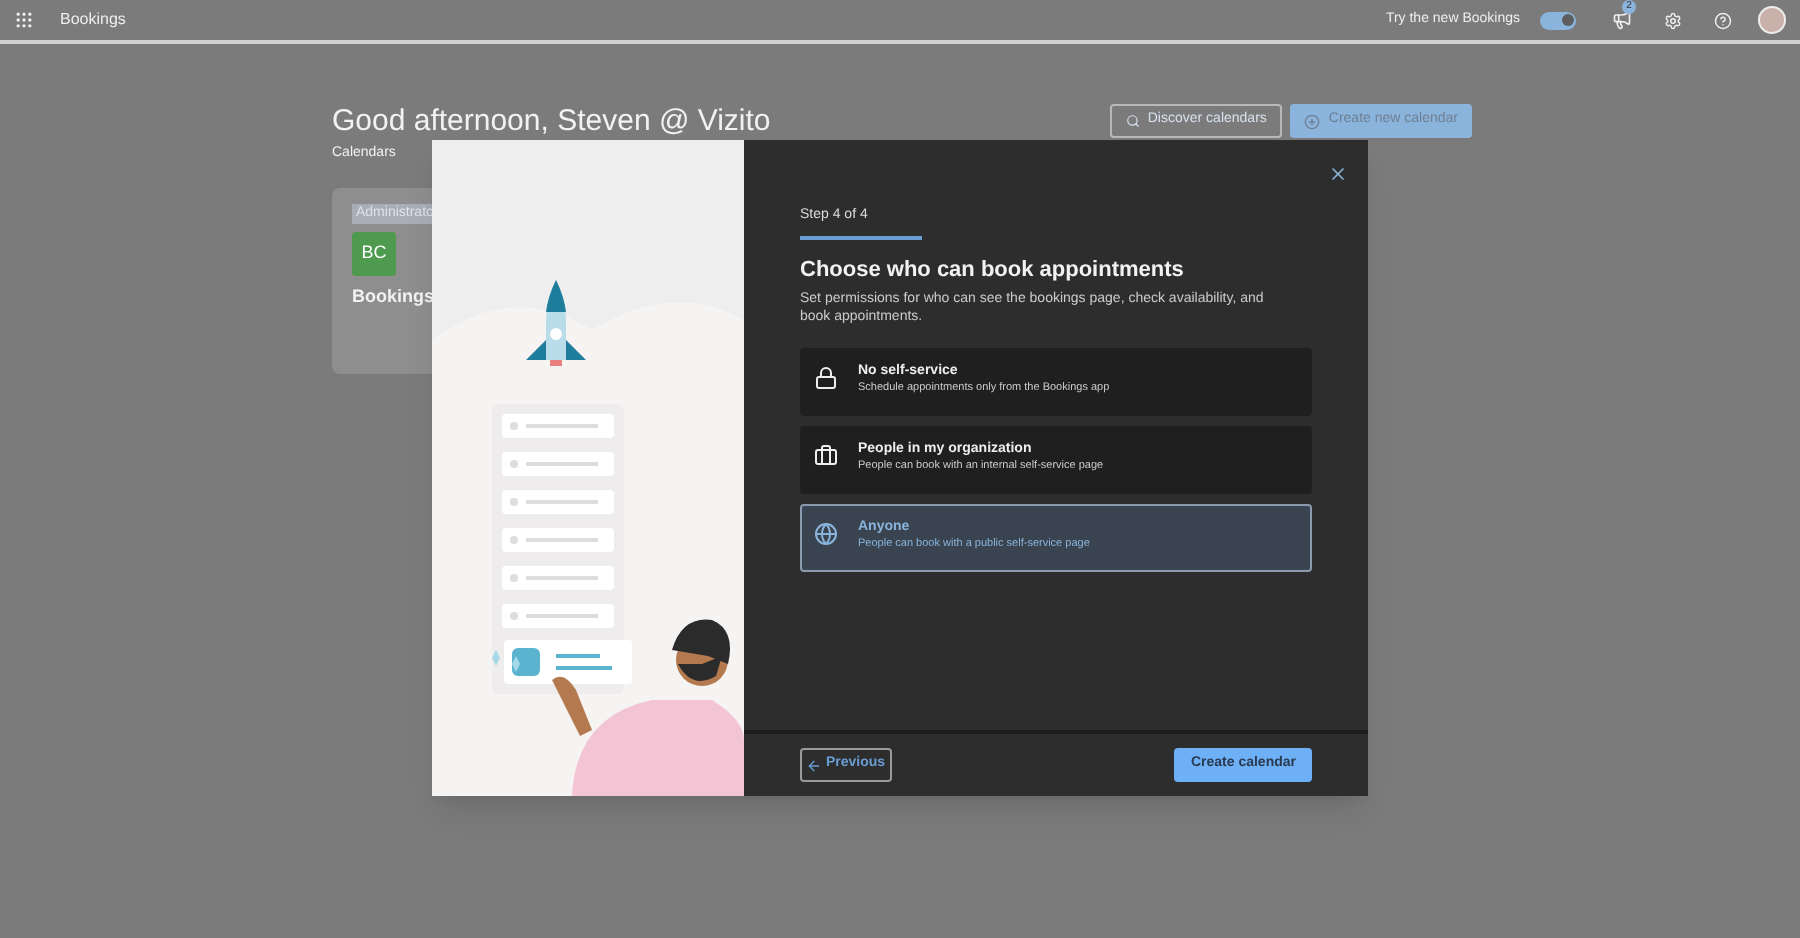 The width and height of the screenshot is (1800, 938). Describe the element at coordinates (1772, 20) in the screenshot. I see `avatar` at that location.